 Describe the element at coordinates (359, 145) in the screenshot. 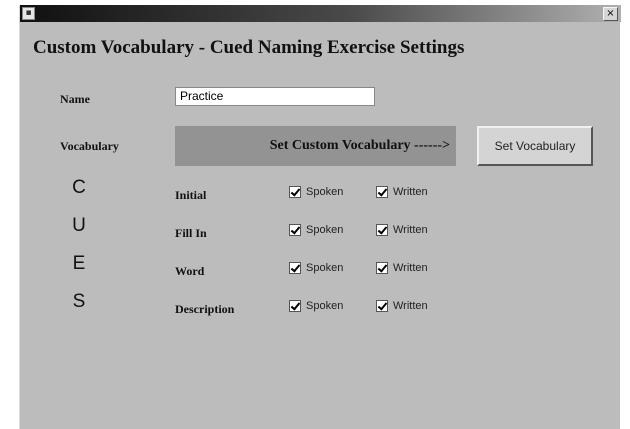

I see `vocabulary-bar-text: Set Custom Vocabulary ------>` at that location.